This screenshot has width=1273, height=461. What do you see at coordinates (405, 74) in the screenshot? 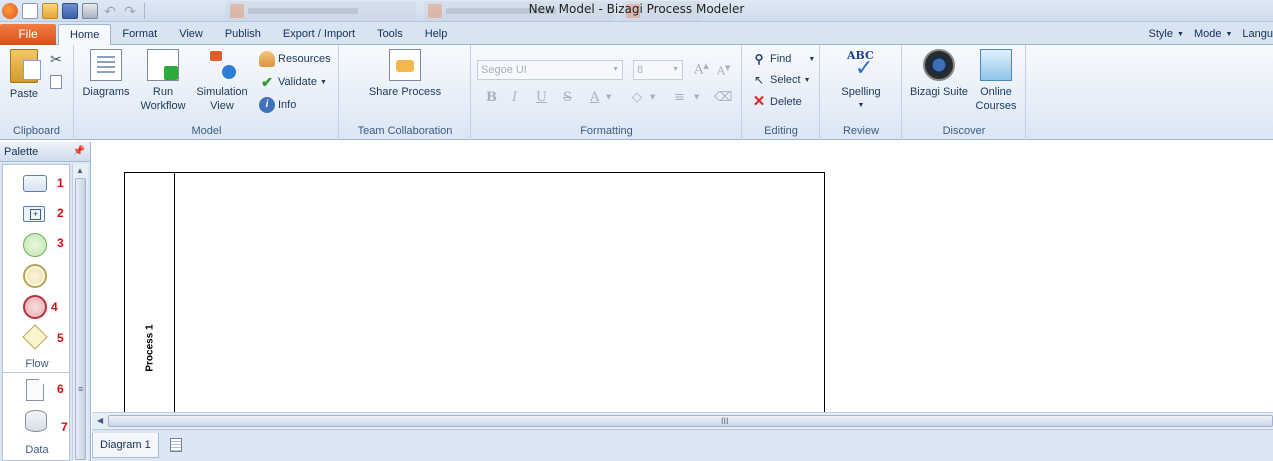
I see `share-process-button: Share Process` at bounding box center [405, 74].